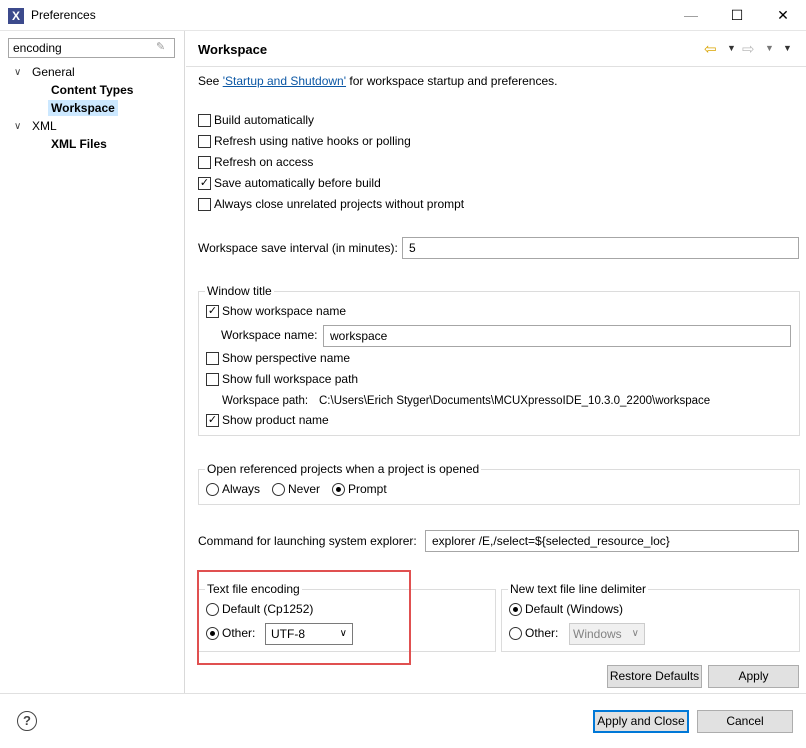 The width and height of the screenshot is (806, 748). I want to click on maximize-icon: ☐, so click(737, 15).